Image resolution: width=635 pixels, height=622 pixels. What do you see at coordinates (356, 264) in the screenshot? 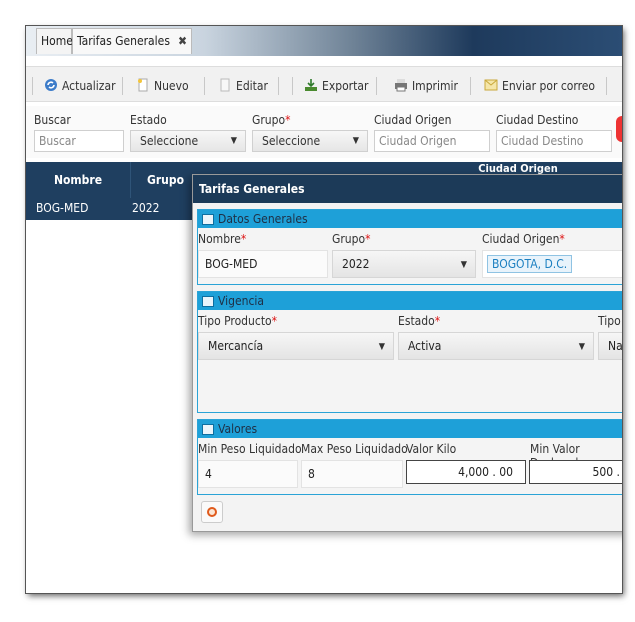
I see `grupo-field-value: 2022` at bounding box center [356, 264].